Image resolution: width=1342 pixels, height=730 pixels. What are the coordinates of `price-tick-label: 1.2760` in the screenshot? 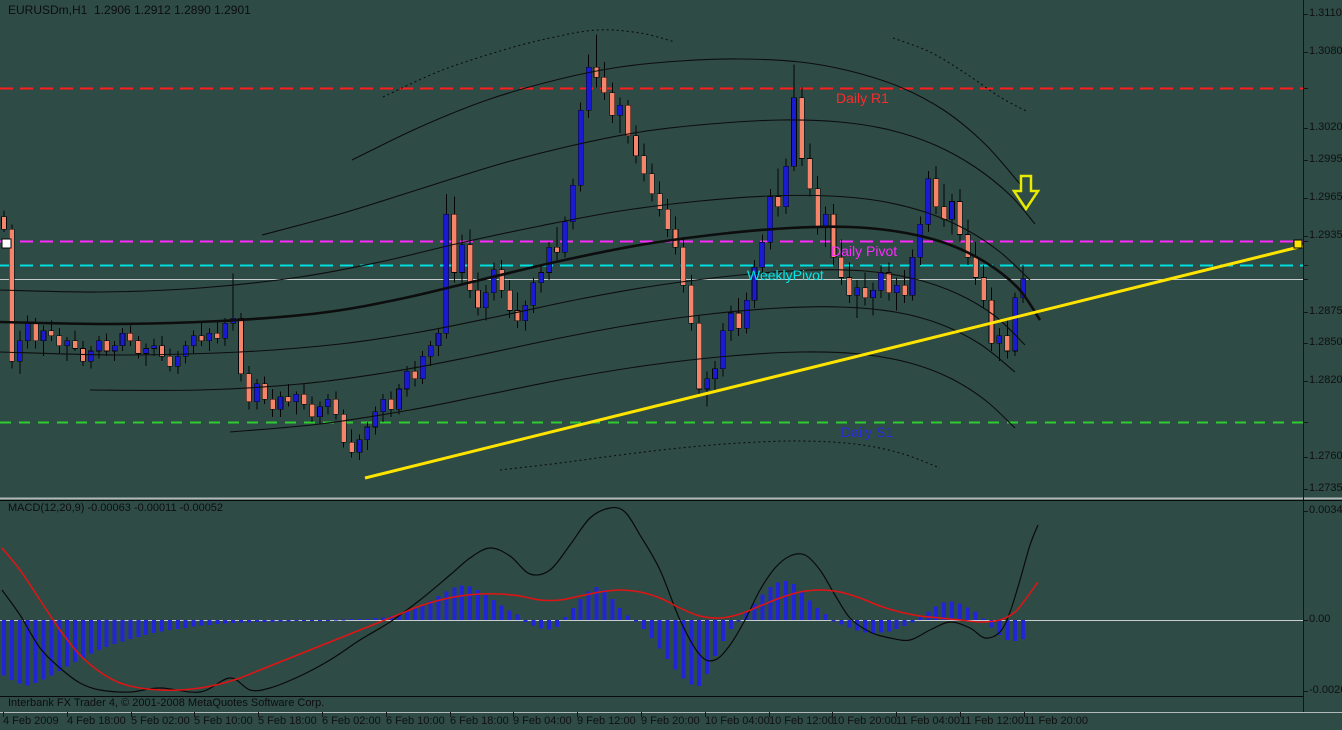 It's located at (1325, 456).